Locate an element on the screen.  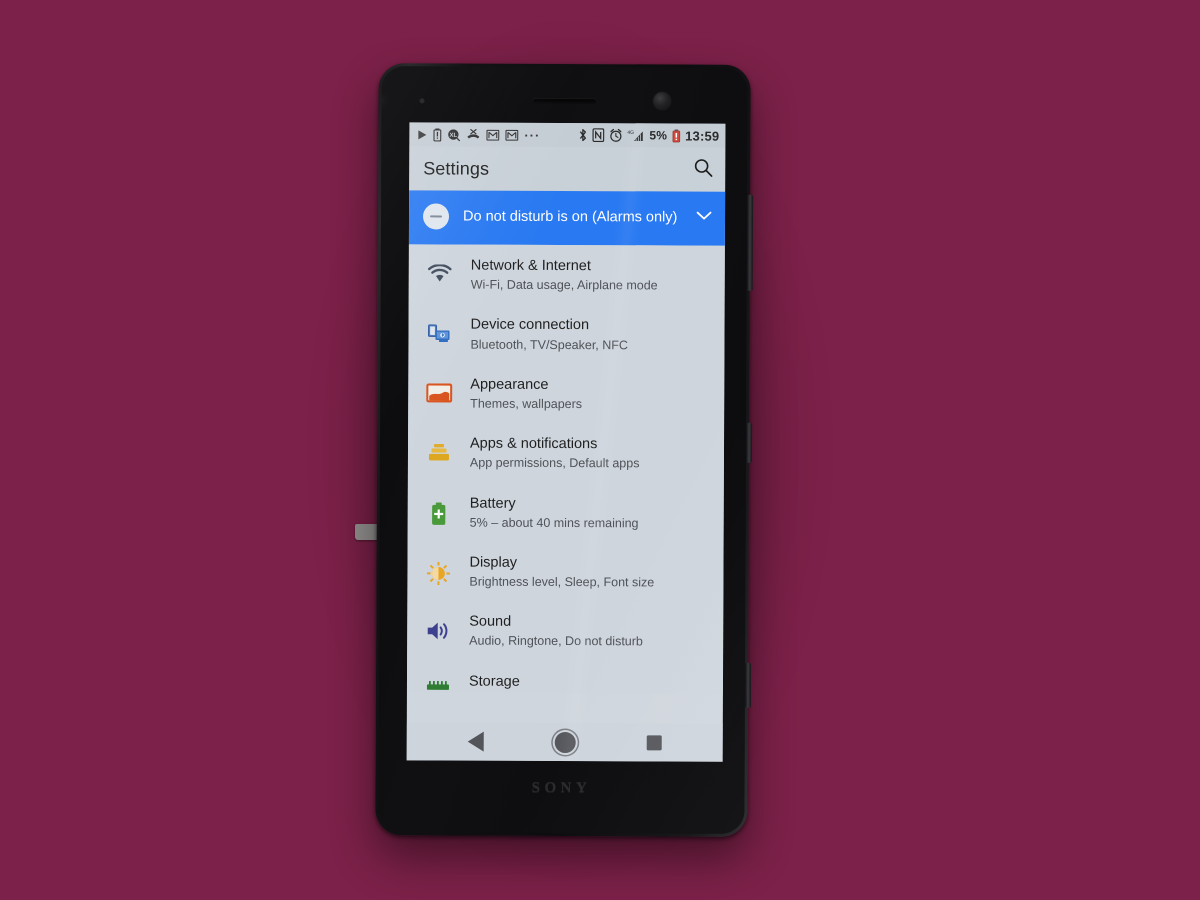
proximity-sensor is located at coordinates (422, 101).